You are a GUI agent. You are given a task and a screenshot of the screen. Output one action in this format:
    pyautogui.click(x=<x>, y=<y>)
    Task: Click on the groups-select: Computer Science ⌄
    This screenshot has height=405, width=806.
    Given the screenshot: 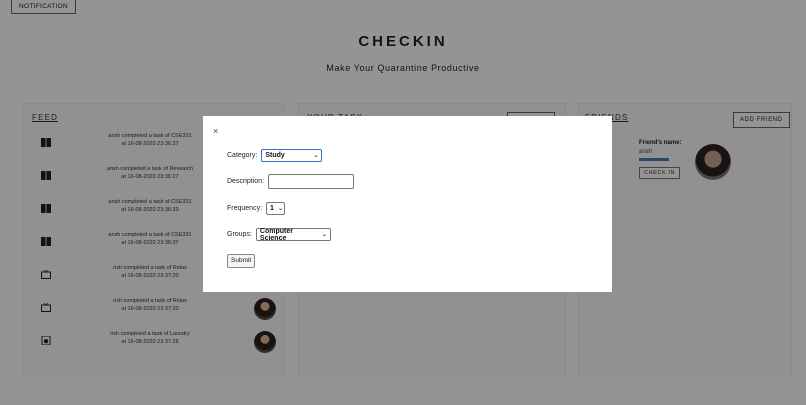 What is the action you would take?
    pyautogui.click(x=293, y=234)
    